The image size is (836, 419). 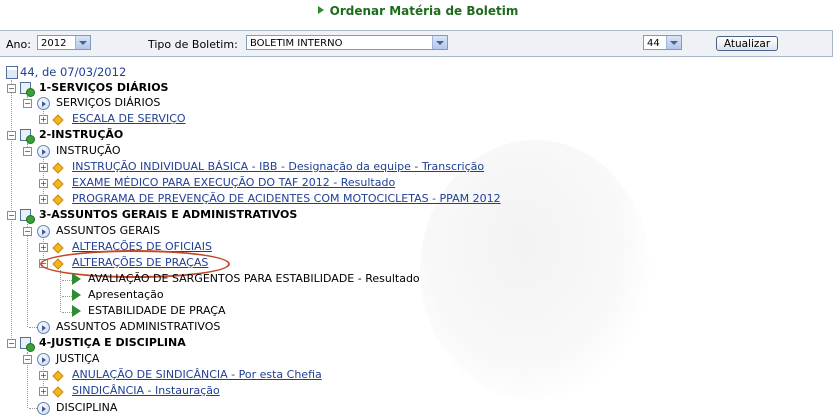 What do you see at coordinates (146, 391) in the screenshot?
I see `item-link: SINDICÂNCIA - Instauração` at bounding box center [146, 391].